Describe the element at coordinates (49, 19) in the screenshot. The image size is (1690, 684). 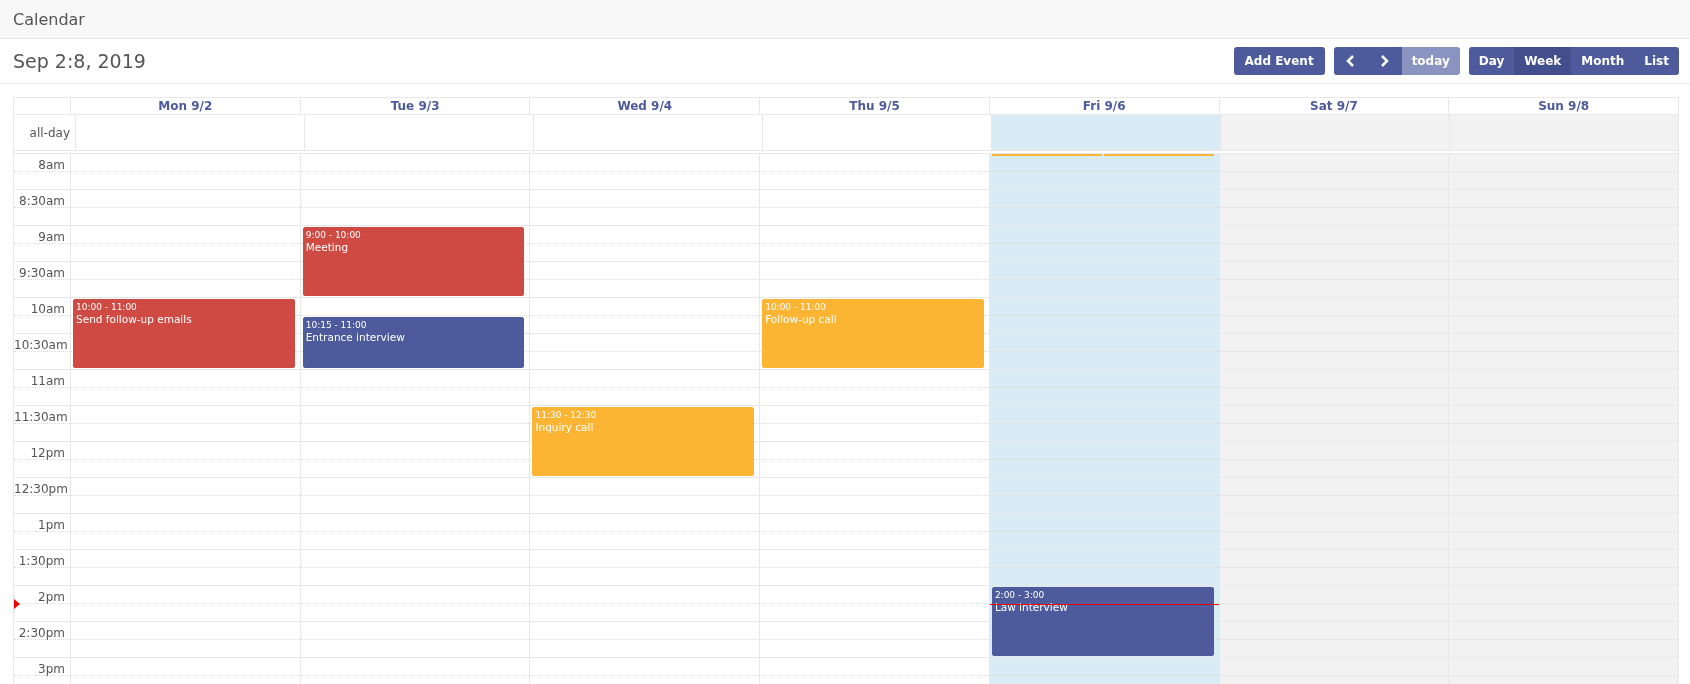
I see `app-title: Calendar` at that location.